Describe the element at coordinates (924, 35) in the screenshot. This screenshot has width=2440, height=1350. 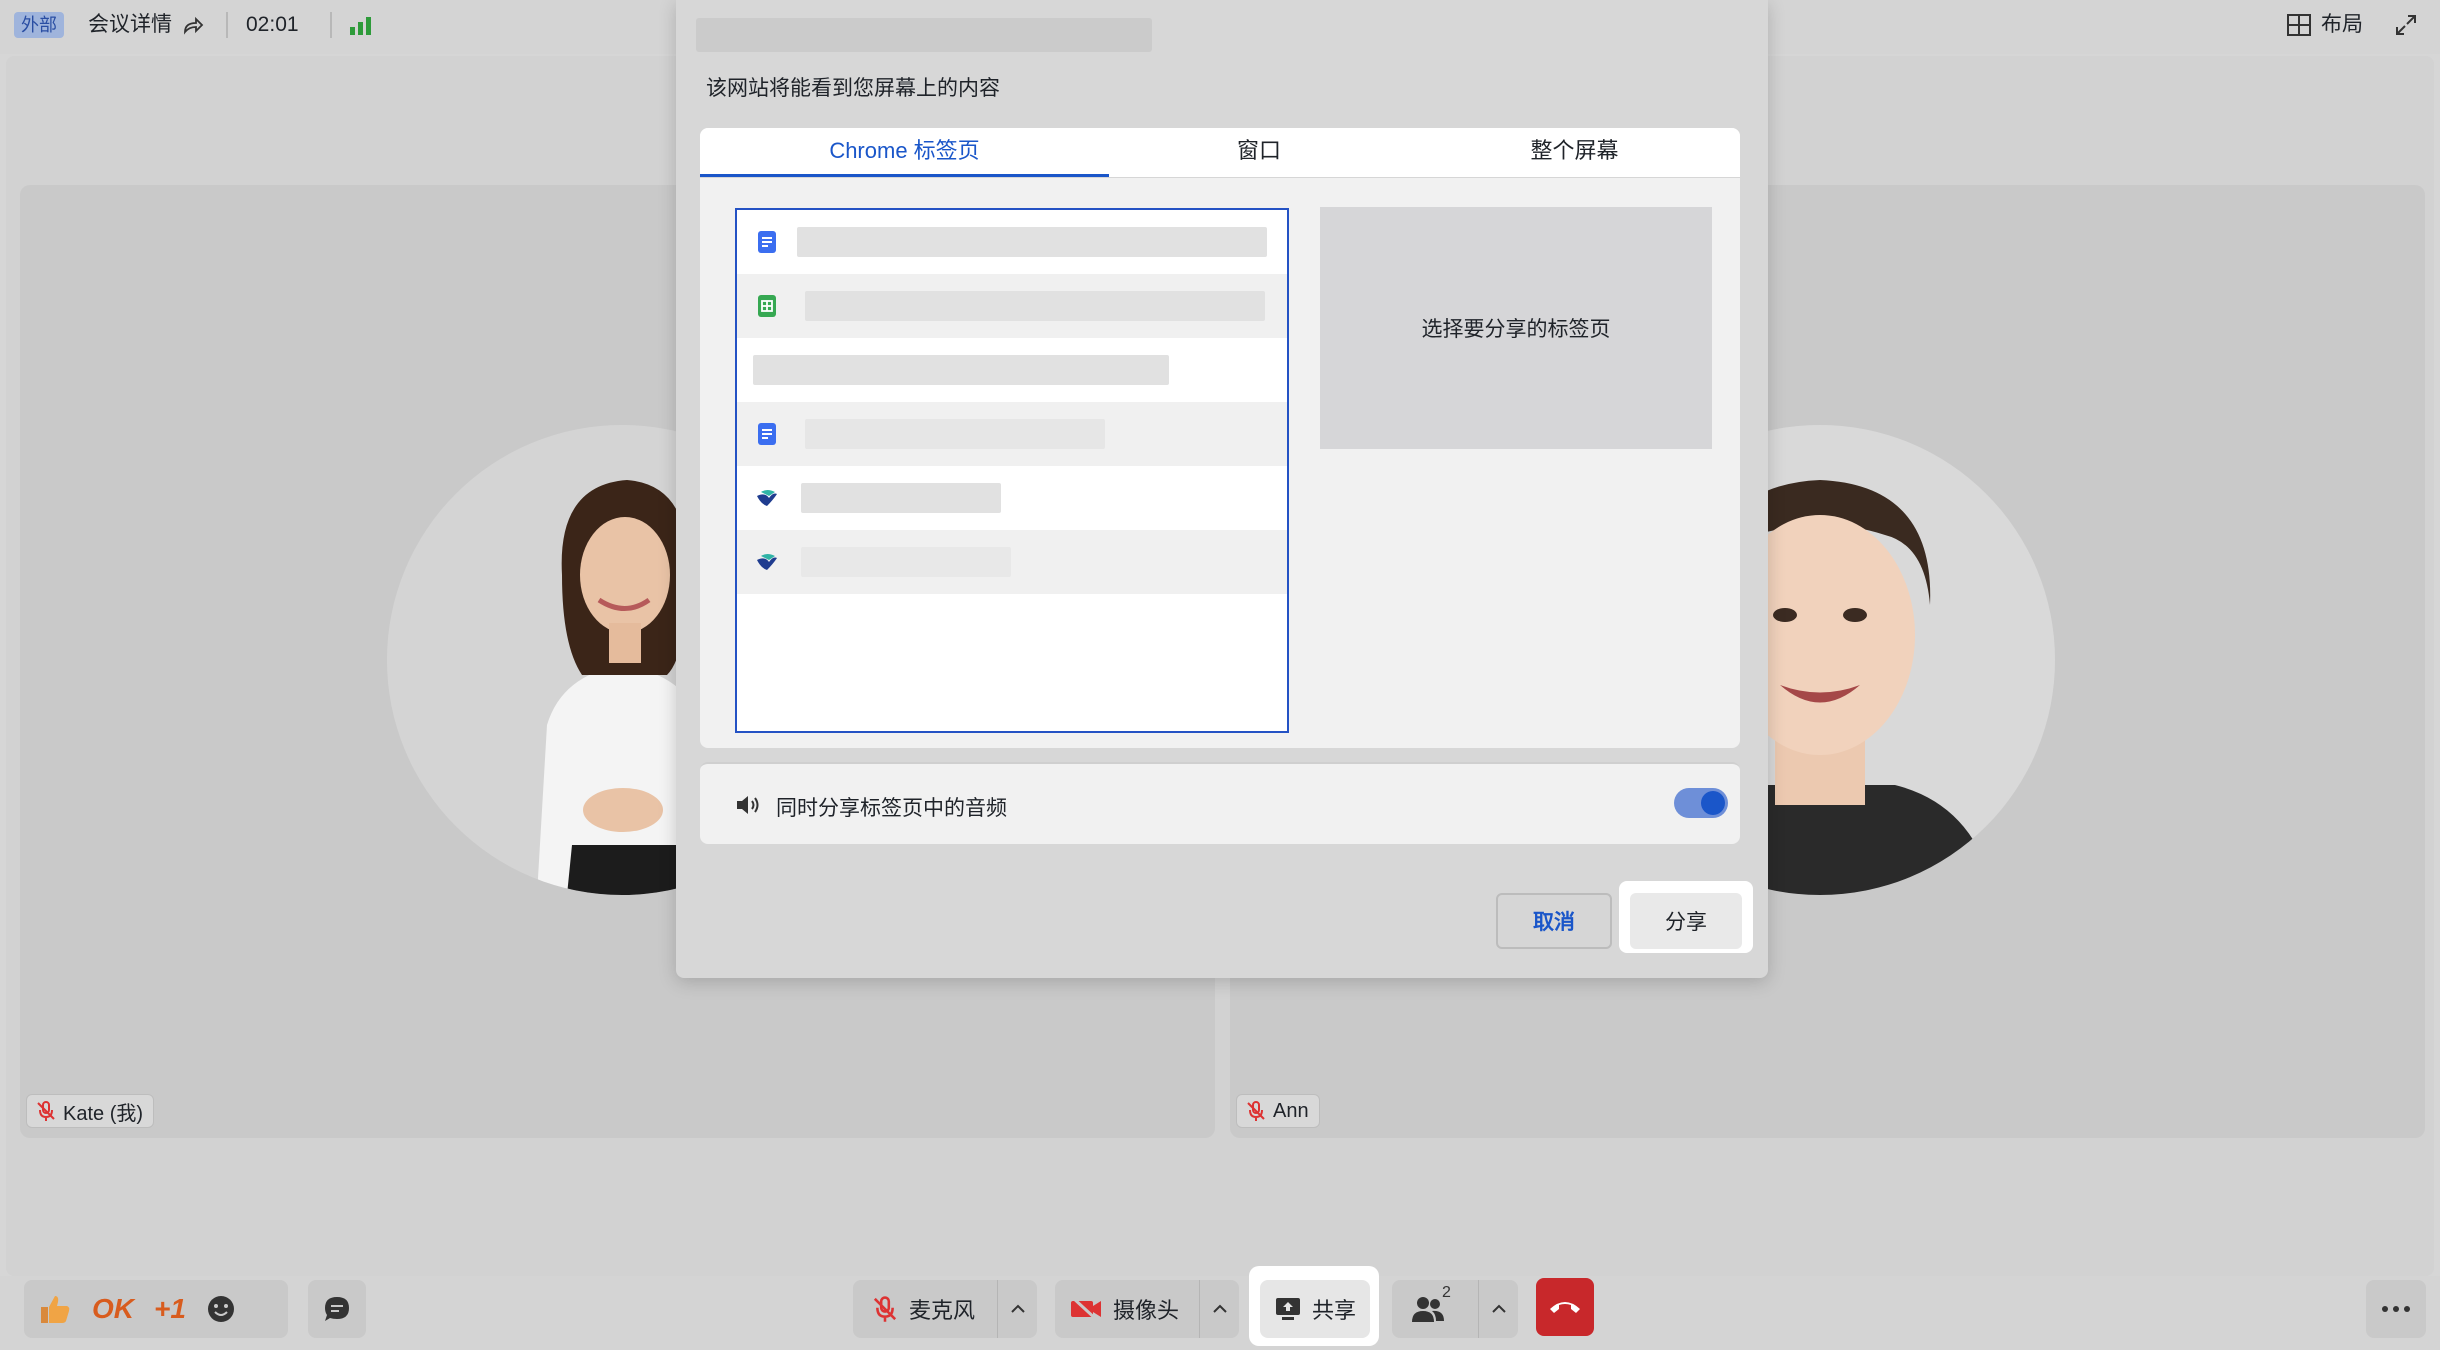
I see `dialog-title-placeholder` at that location.